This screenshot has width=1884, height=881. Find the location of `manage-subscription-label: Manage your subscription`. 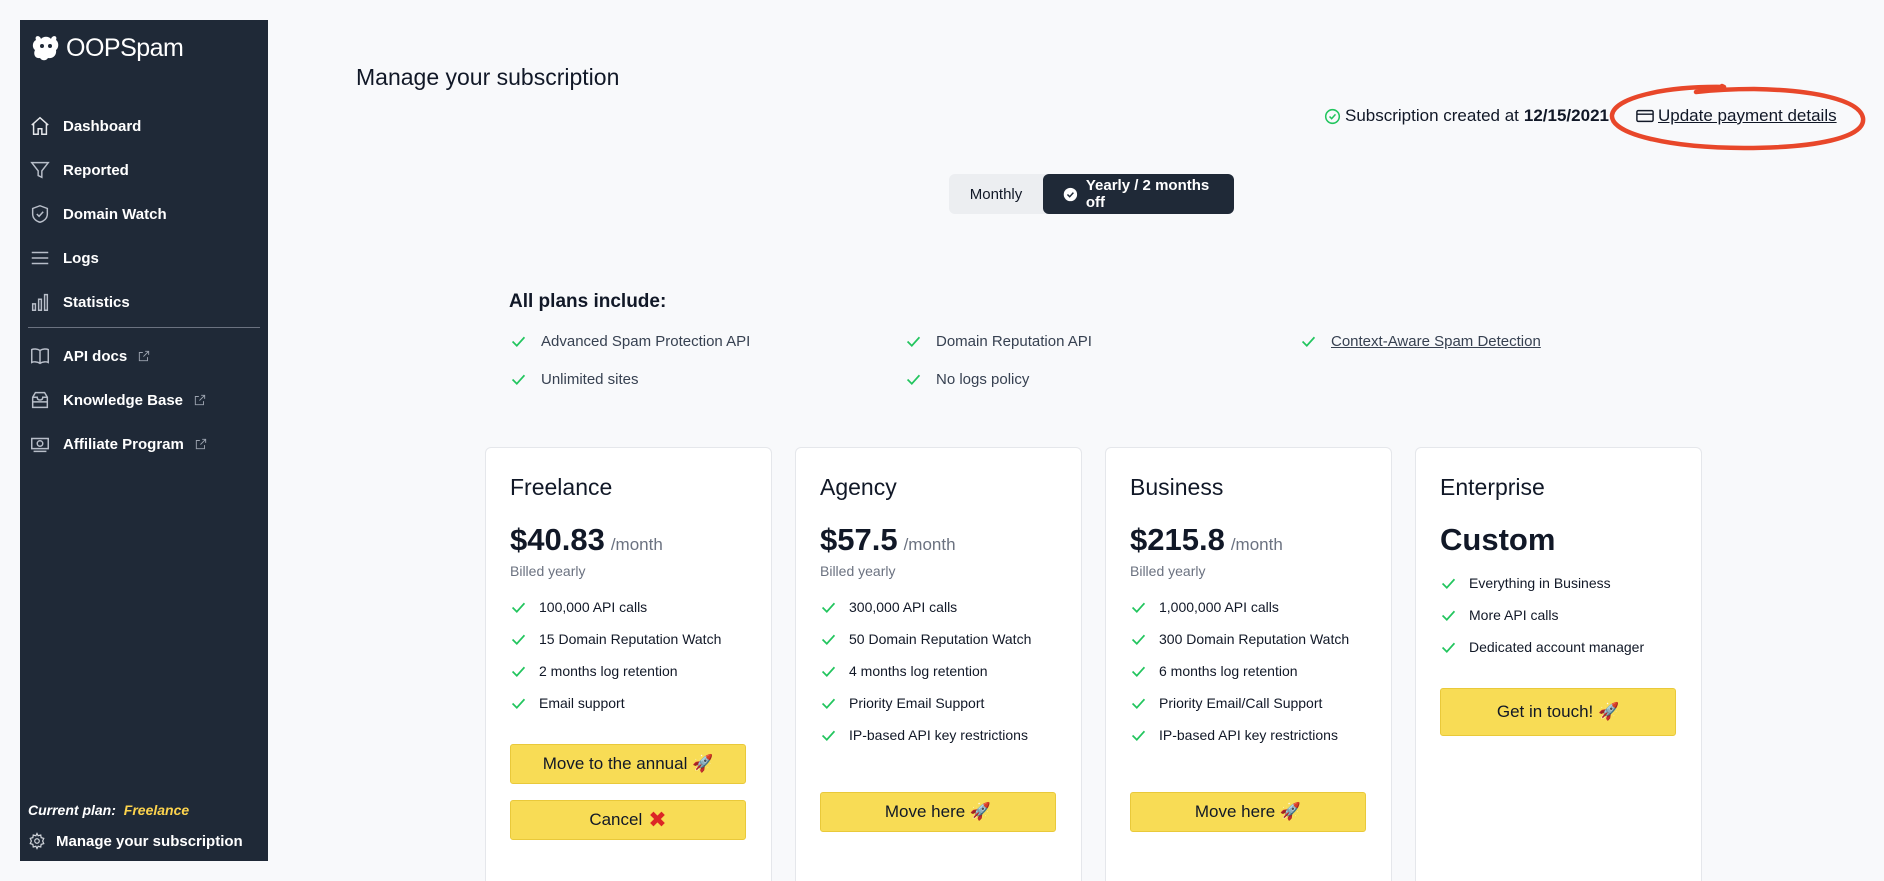

manage-subscription-label: Manage your subscription is located at coordinates (149, 841).